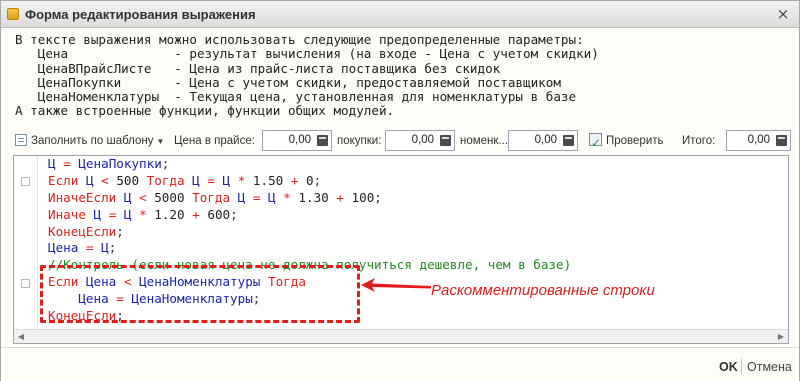 This screenshot has height=381, width=800. Describe the element at coordinates (13, 14) in the screenshot. I see `form-icon` at that location.